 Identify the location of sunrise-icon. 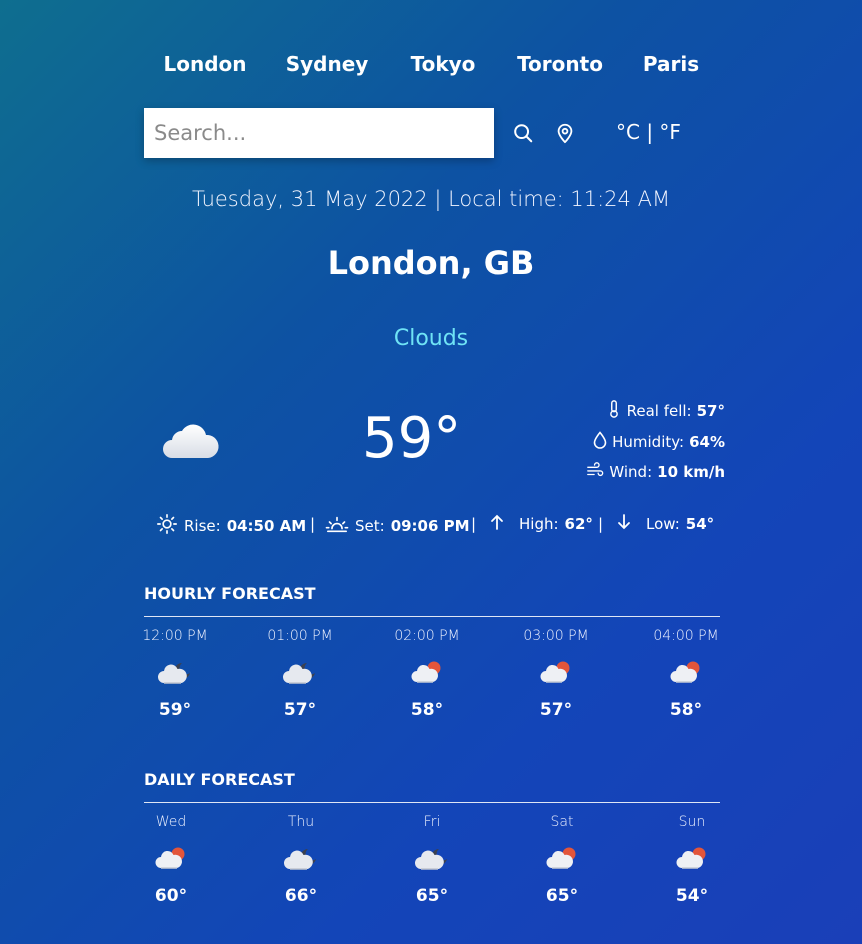
(167, 526).